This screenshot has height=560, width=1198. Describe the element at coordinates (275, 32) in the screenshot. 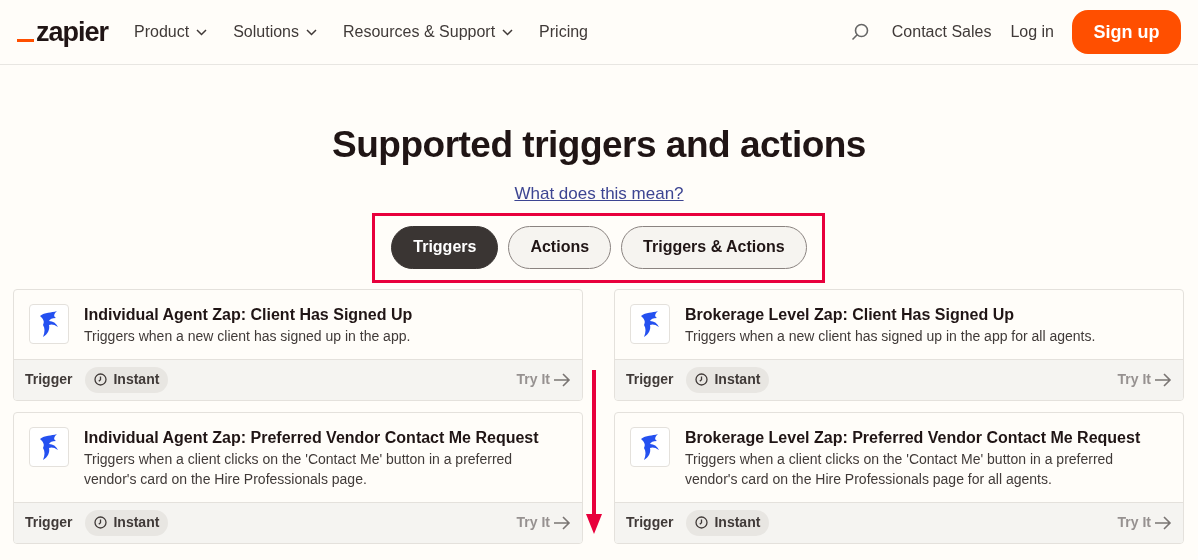

I see `nav-menu-item: Solutions` at that location.